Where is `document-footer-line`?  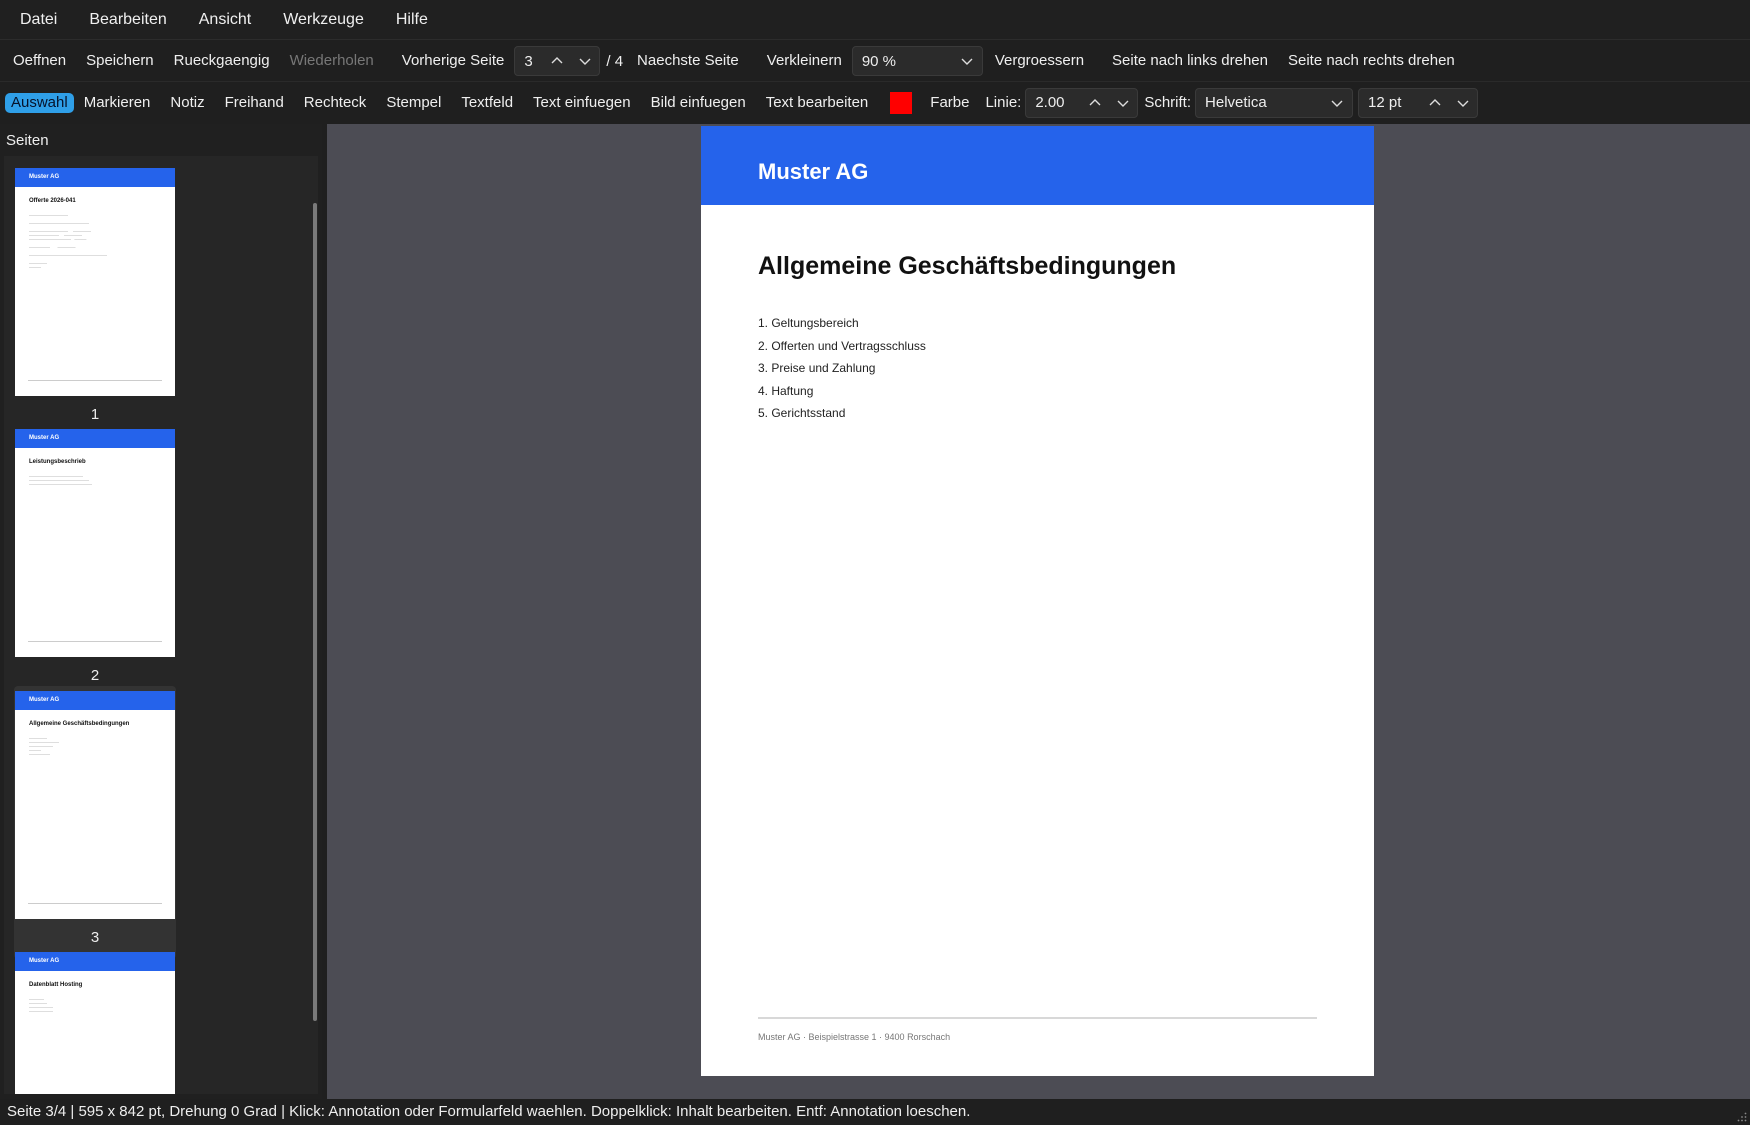
document-footer-line is located at coordinates (1037, 1018).